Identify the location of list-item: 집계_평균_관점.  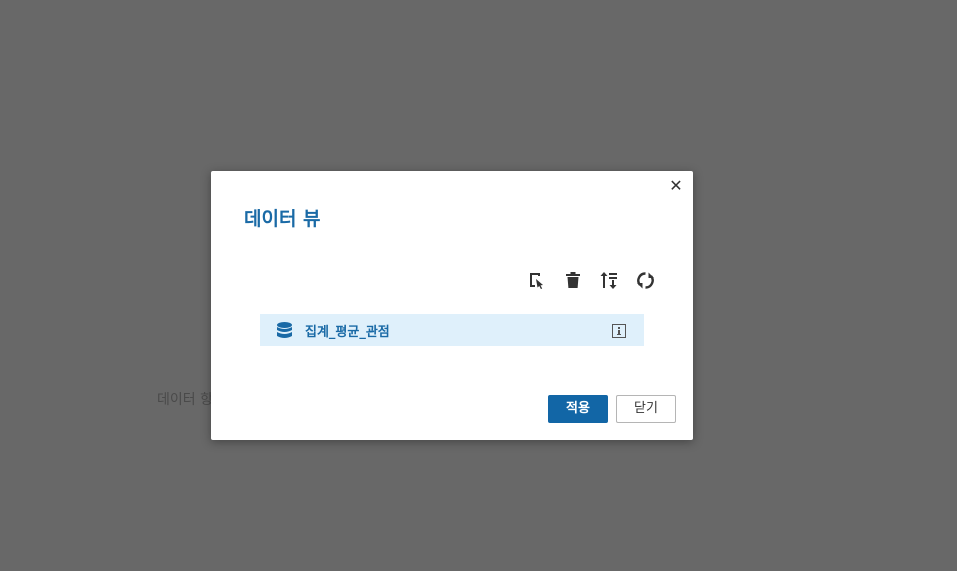
(452, 330).